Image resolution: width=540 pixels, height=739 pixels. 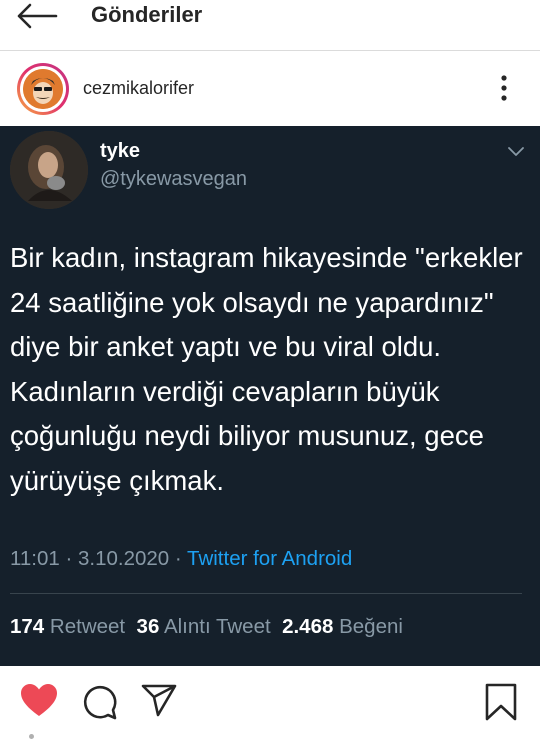 I want to click on tweet-source: Twitter for Android, so click(x=270, y=558).